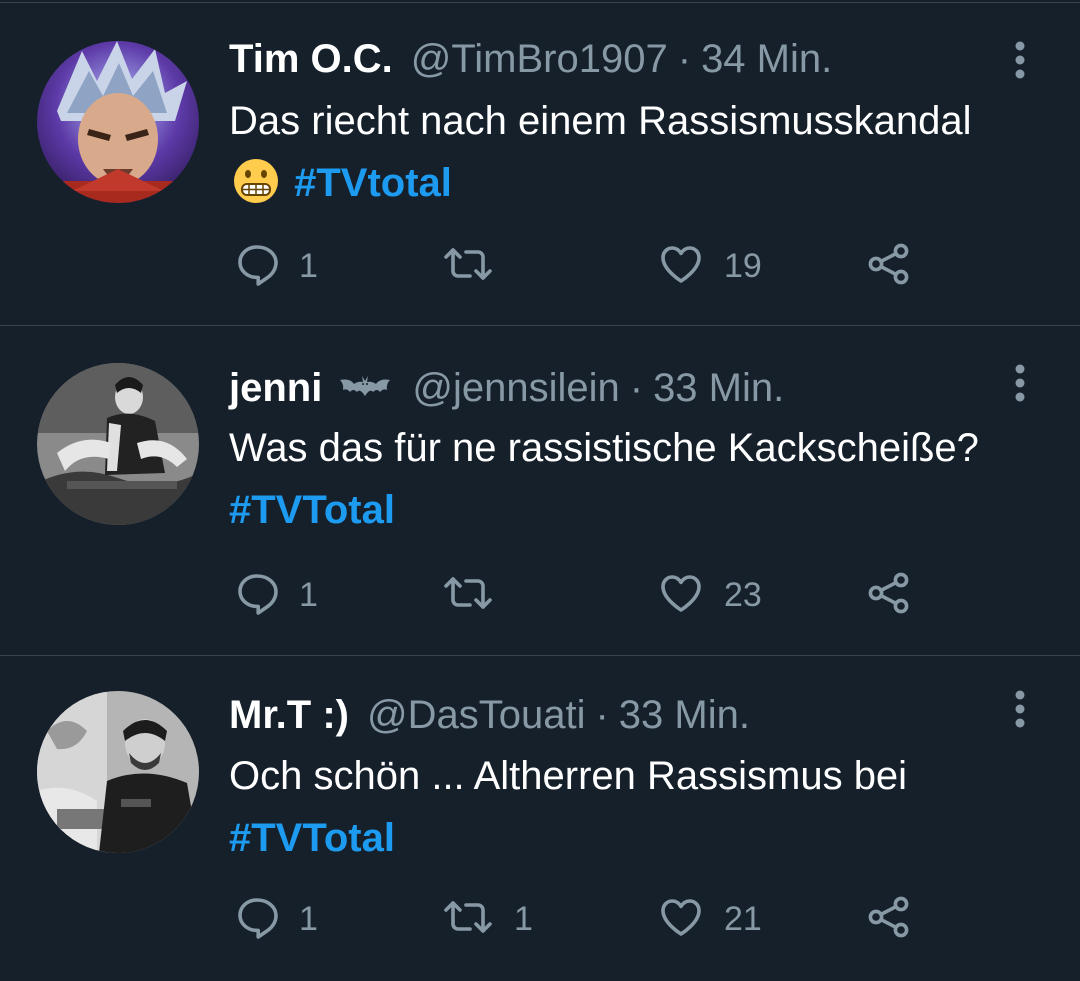 Image resolution: width=1080 pixels, height=981 pixels. I want to click on like-count: 19, so click(743, 265).